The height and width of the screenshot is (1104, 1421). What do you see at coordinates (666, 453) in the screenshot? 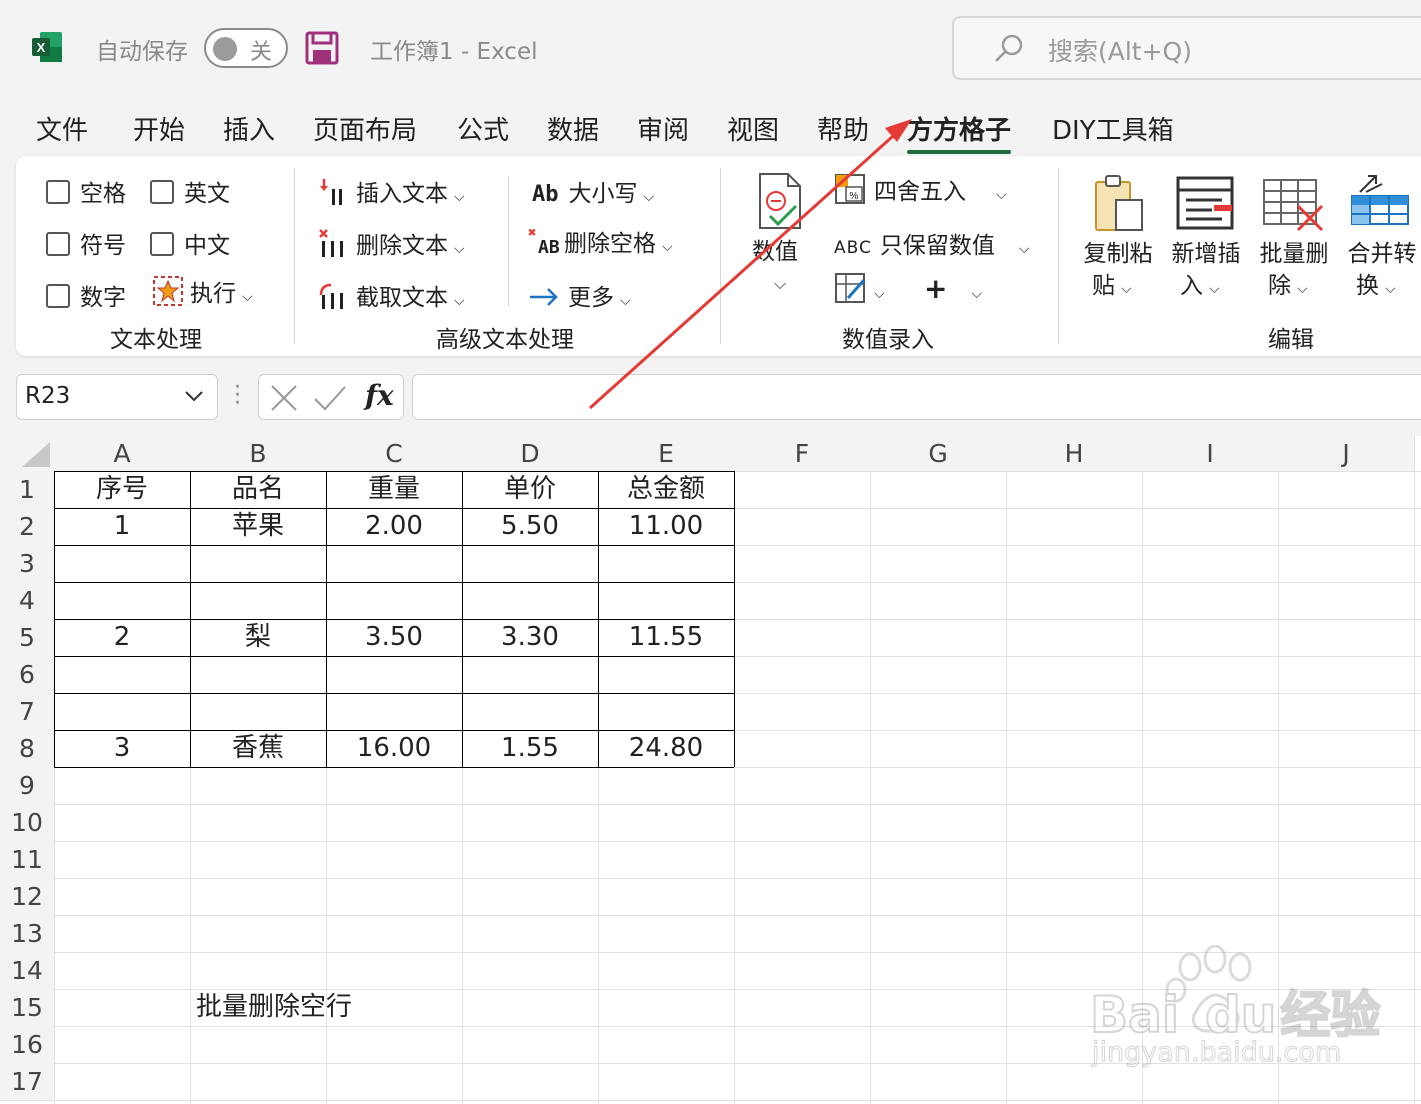
I see `column-header: E` at bounding box center [666, 453].